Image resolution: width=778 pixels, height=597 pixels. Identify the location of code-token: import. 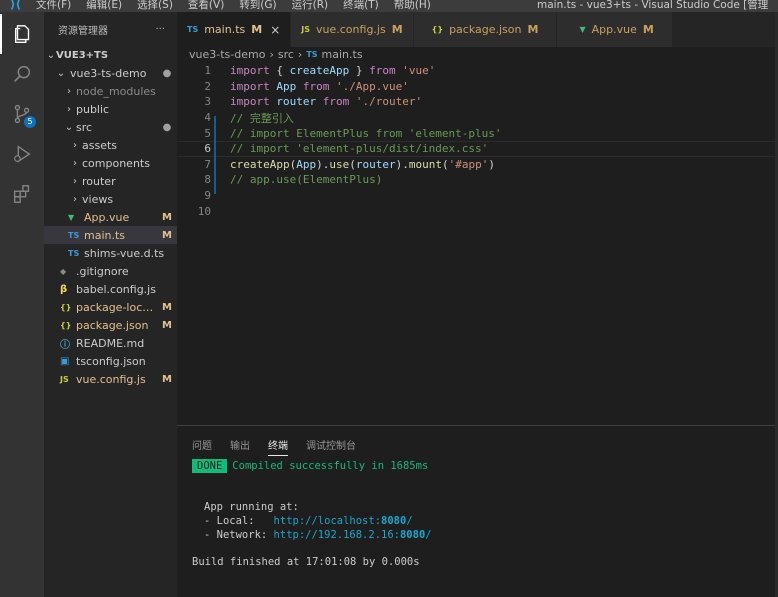
(250, 71).